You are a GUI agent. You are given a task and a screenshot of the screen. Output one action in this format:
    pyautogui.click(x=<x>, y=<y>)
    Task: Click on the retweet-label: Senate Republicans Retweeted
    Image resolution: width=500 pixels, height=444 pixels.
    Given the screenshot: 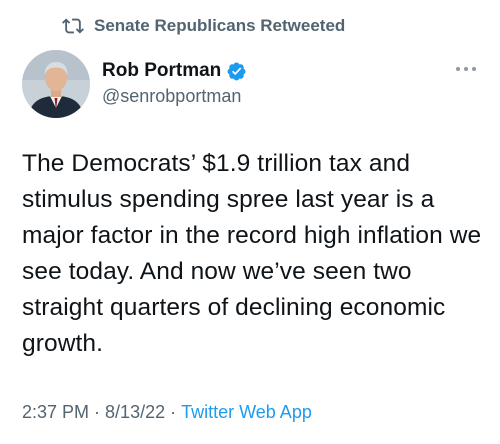 What is the action you would take?
    pyautogui.click(x=220, y=25)
    